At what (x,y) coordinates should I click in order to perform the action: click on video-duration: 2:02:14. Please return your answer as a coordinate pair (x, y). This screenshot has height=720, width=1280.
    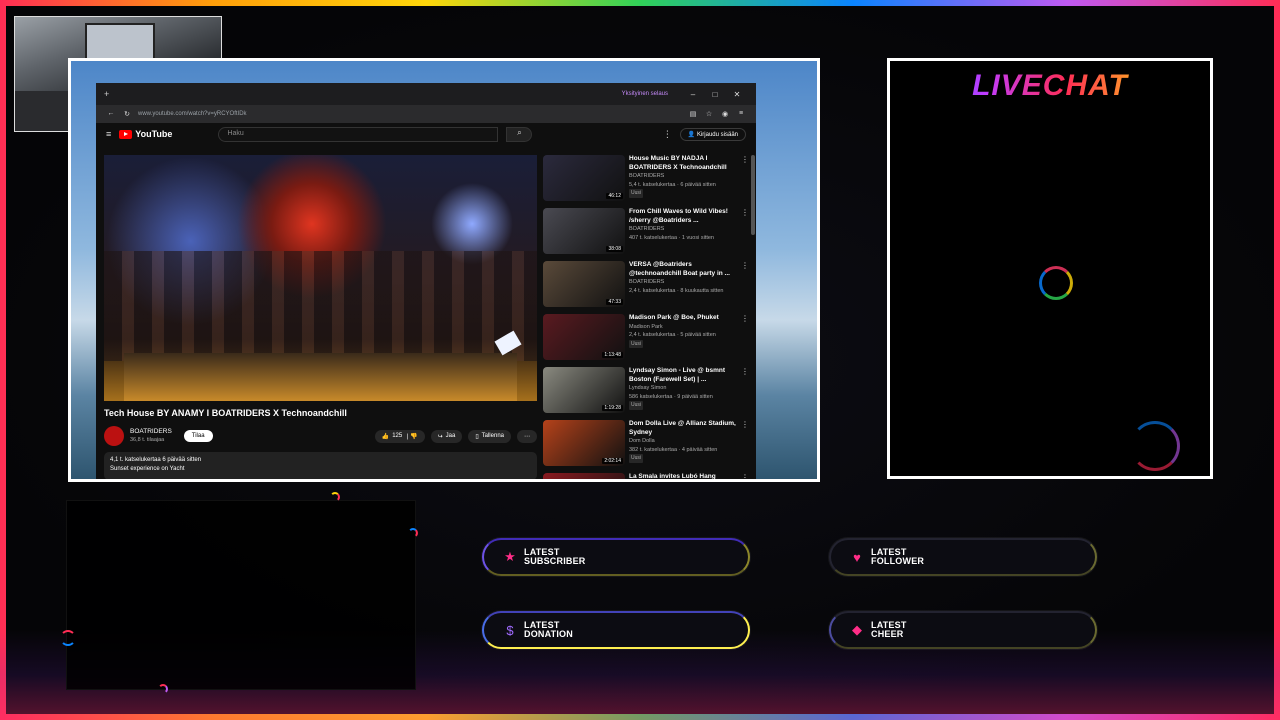
    Looking at the image, I should click on (612, 461).